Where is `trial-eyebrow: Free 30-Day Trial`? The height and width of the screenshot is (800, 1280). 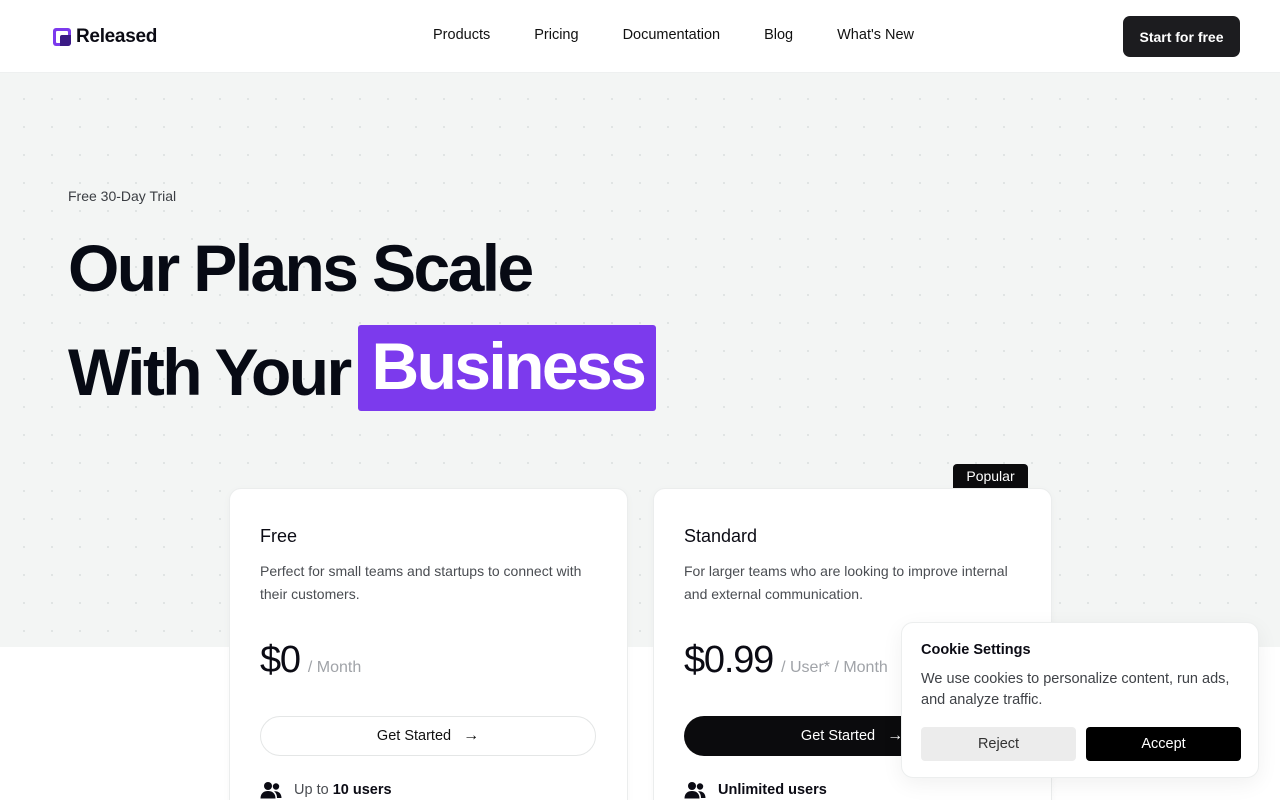 trial-eyebrow: Free 30-Day Trial is located at coordinates (122, 196).